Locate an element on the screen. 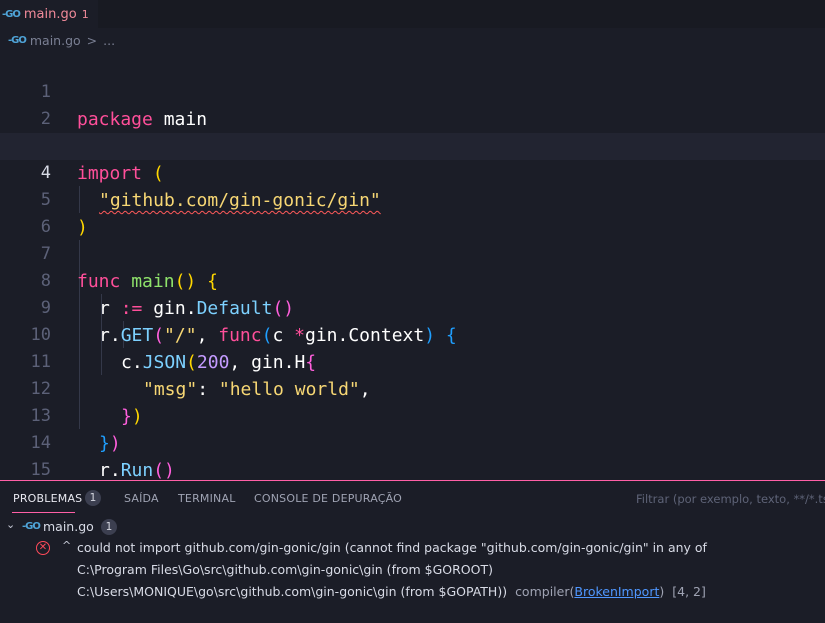 This screenshot has width=825, height=623. code-line: 5 ) is located at coordinates (412, 199).